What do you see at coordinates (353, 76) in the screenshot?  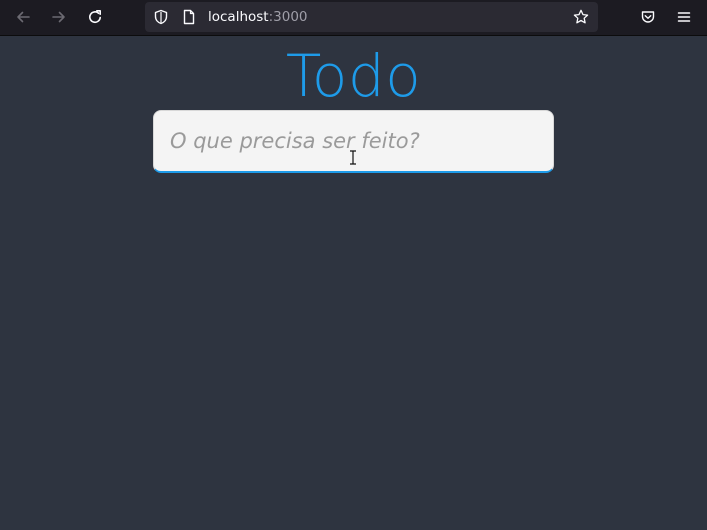 I see `page-title: Todo` at bounding box center [353, 76].